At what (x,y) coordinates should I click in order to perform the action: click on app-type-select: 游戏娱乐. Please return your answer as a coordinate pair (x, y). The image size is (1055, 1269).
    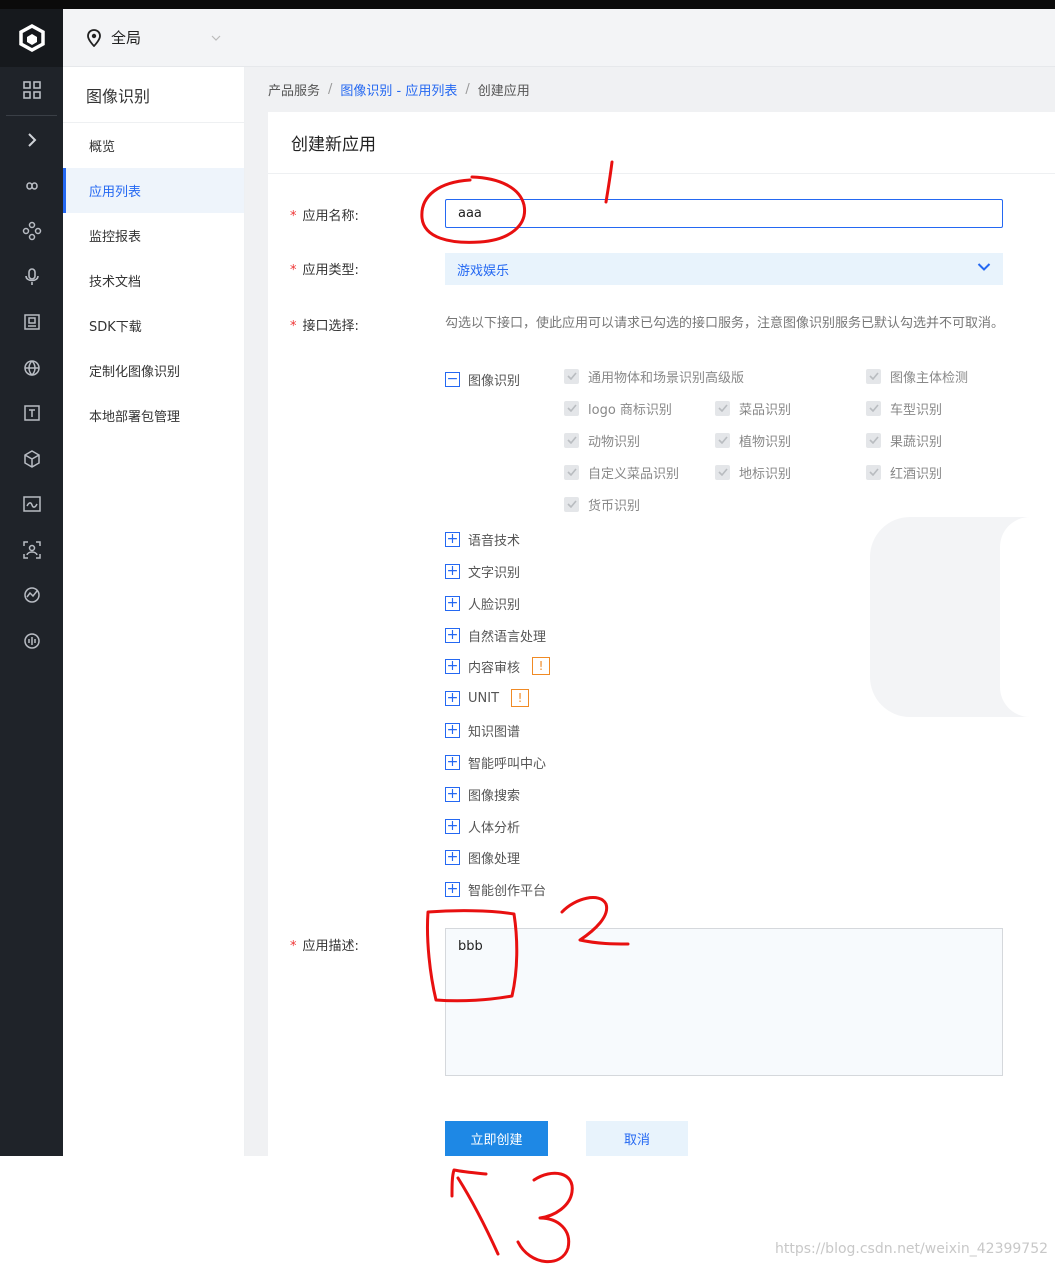
    Looking at the image, I should click on (724, 269).